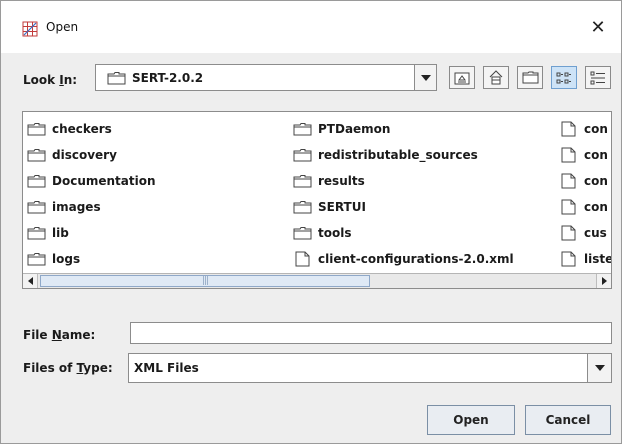 The width and height of the screenshot is (622, 444). Describe the element at coordinates (68, 368) in the screenshot. I see `file-type-label: Files of Type:` at that location.